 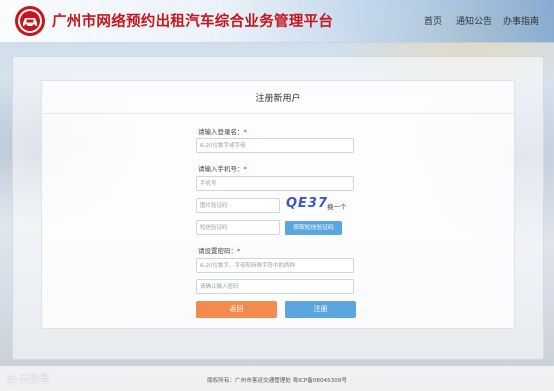 What do you see at coordinates (277, 381) in the screenshot?
I see `footer-copyright: 版权所有：广州市客运交通管理处 粤ICP备08045309号` at bounding box center [277, 381].